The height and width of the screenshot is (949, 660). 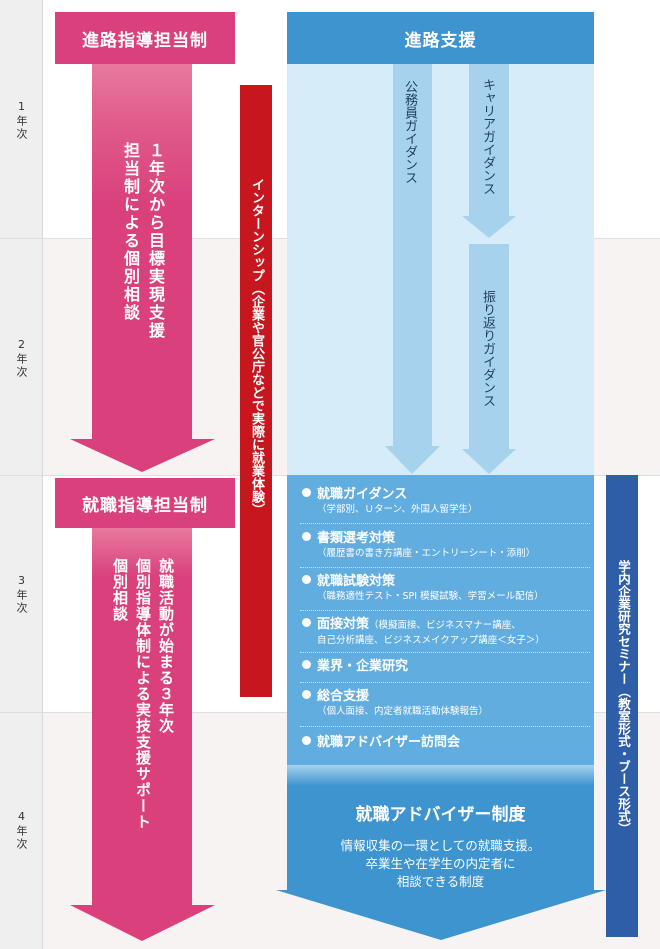 I want to click on support-item-title: 就職ガイダンス, so click(x=362, y=494).